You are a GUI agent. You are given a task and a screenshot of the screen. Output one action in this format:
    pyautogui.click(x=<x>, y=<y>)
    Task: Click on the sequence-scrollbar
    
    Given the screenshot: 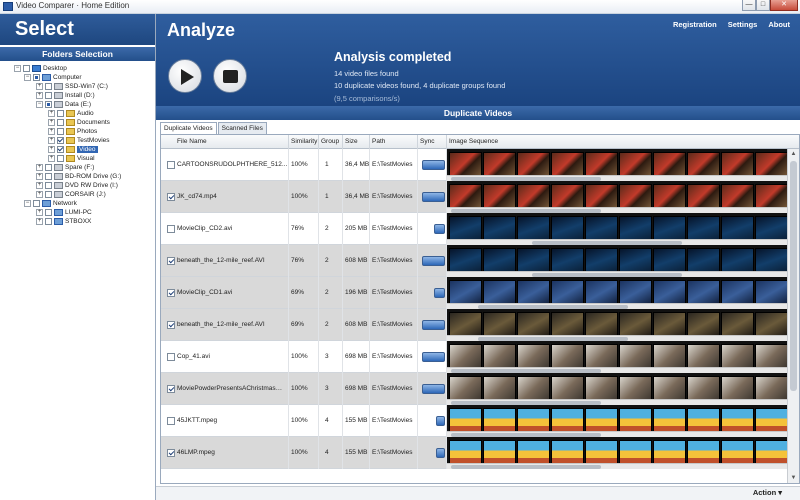 What is the action you would take?
    pyautogui.click(x=617, y=466)
    